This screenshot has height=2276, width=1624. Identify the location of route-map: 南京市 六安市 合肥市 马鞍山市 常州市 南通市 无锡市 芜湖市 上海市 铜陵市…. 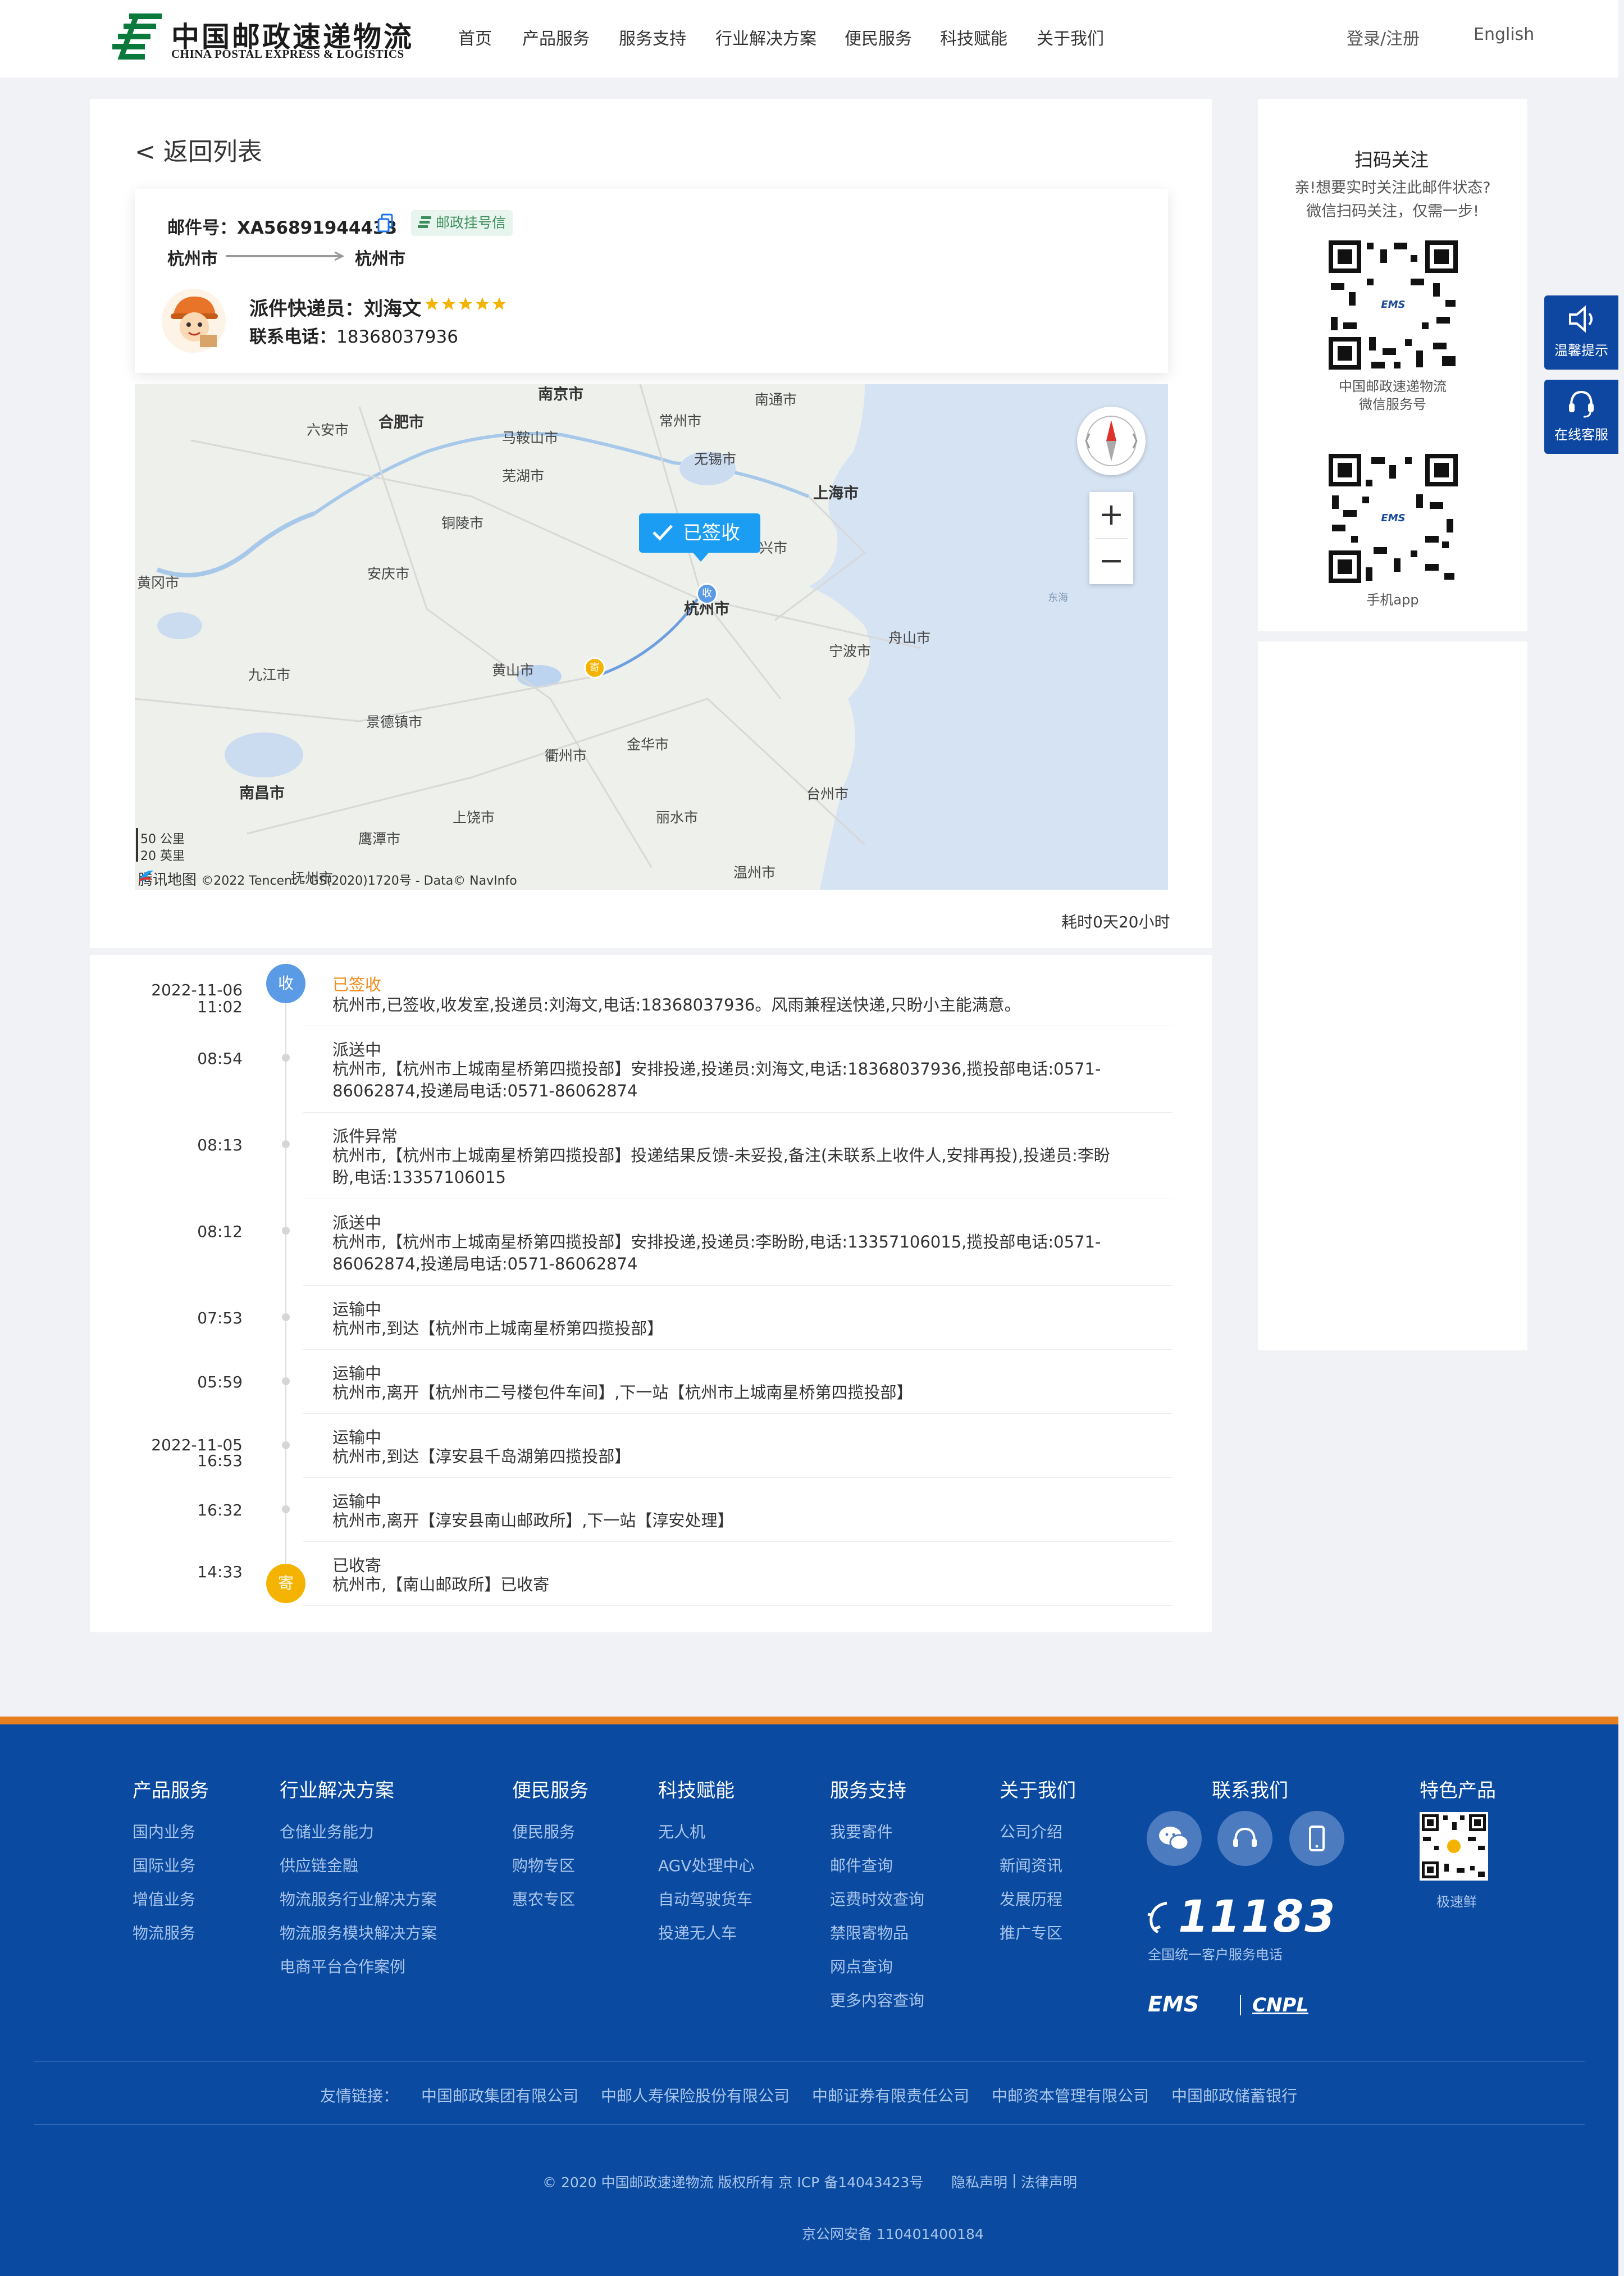
(651, 637).